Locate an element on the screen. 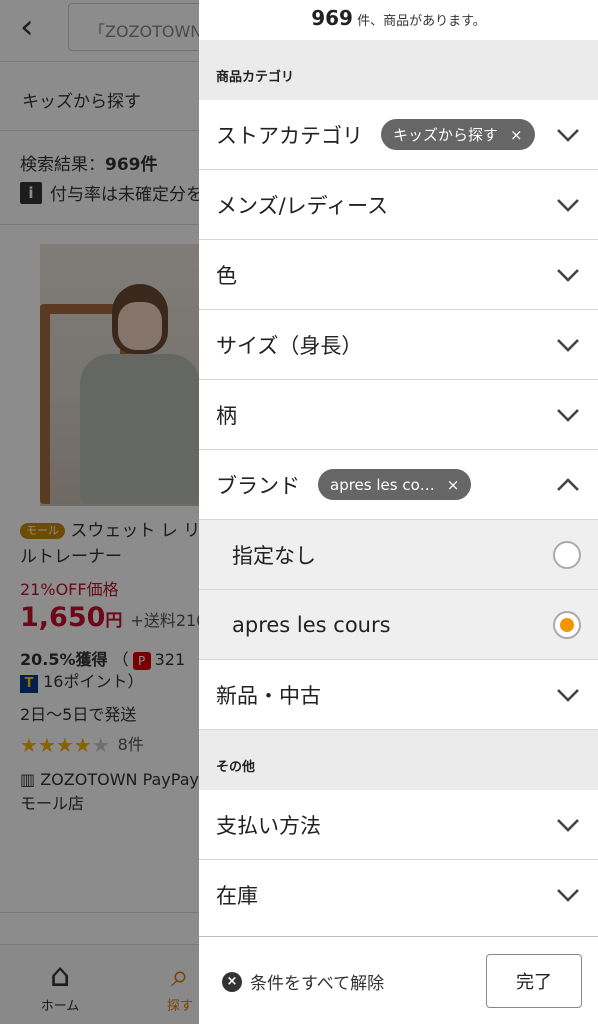 The image size is (598, 1024). filter-label-payment: 支払い方法 is located at coordinates (268, 825).